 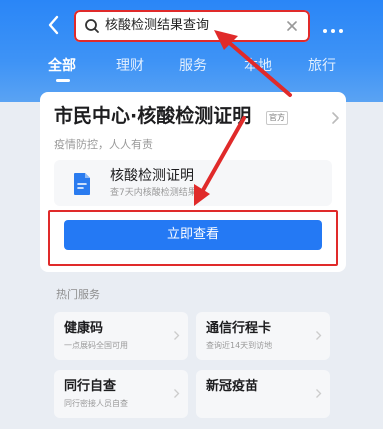 What do you see at coordinates (153, 193) in the screenshot?
I see `service-item-description: 查7天内核酸检测结果` at bounding box center [153, 193].